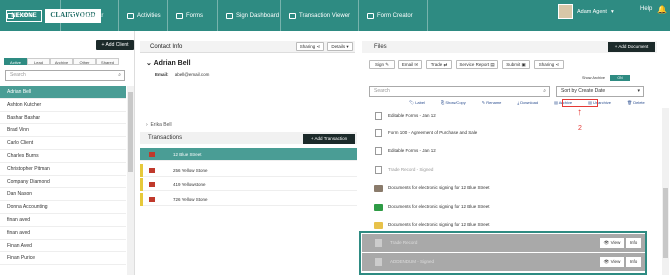  Describe the element at coordinates (248, 154) in the screenshot. I see `transaction-row: 12 Blue Street` at that location.